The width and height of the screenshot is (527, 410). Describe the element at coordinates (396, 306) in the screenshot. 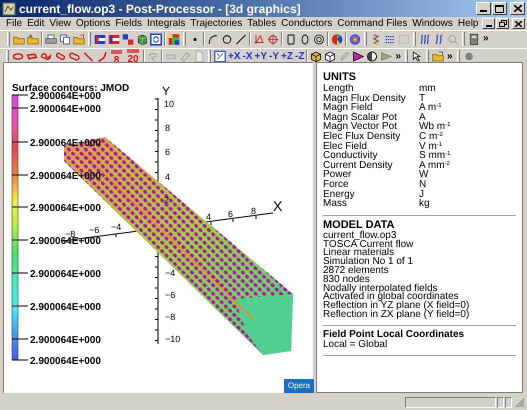

I see `model-info-line: Reflection in YZ plane (X field=0)` at that location.